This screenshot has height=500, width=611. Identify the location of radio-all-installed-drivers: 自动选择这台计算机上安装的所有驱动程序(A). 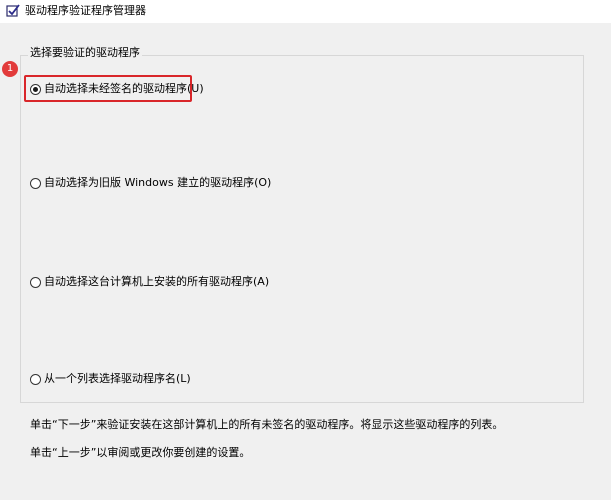
(149, 282).